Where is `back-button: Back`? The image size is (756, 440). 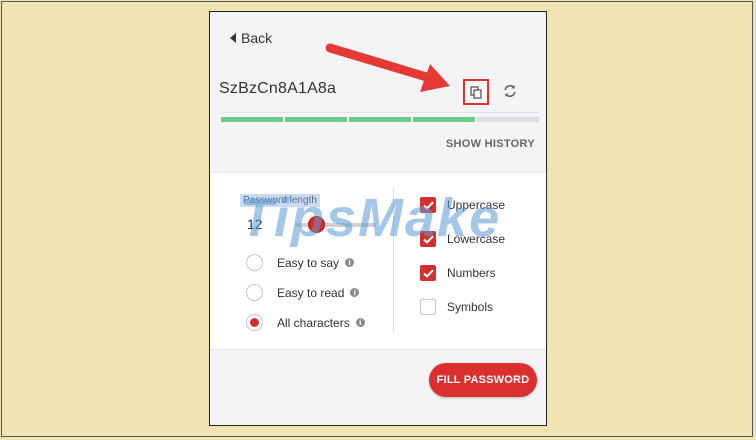
back-button: Back is located at coordinates (378, 38).